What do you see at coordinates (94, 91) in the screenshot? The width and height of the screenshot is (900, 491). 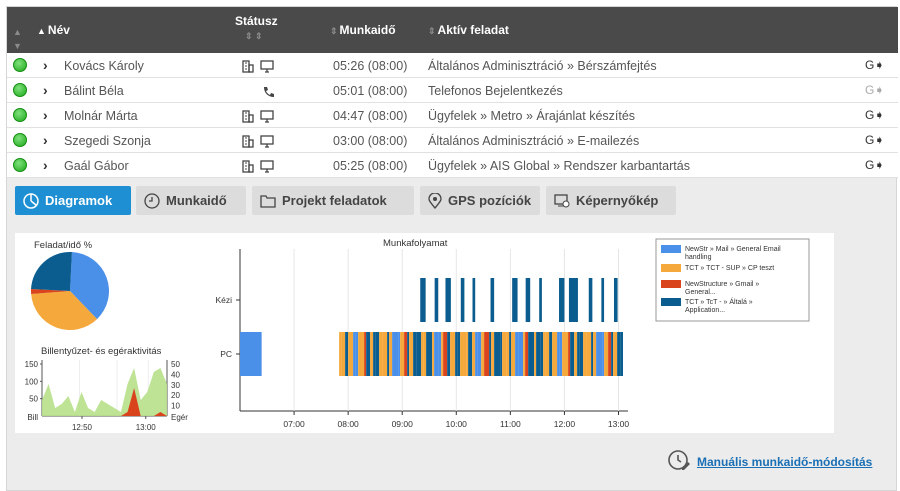 I see `employee-name: Bálint Béla` at bounding box center [94, 91].